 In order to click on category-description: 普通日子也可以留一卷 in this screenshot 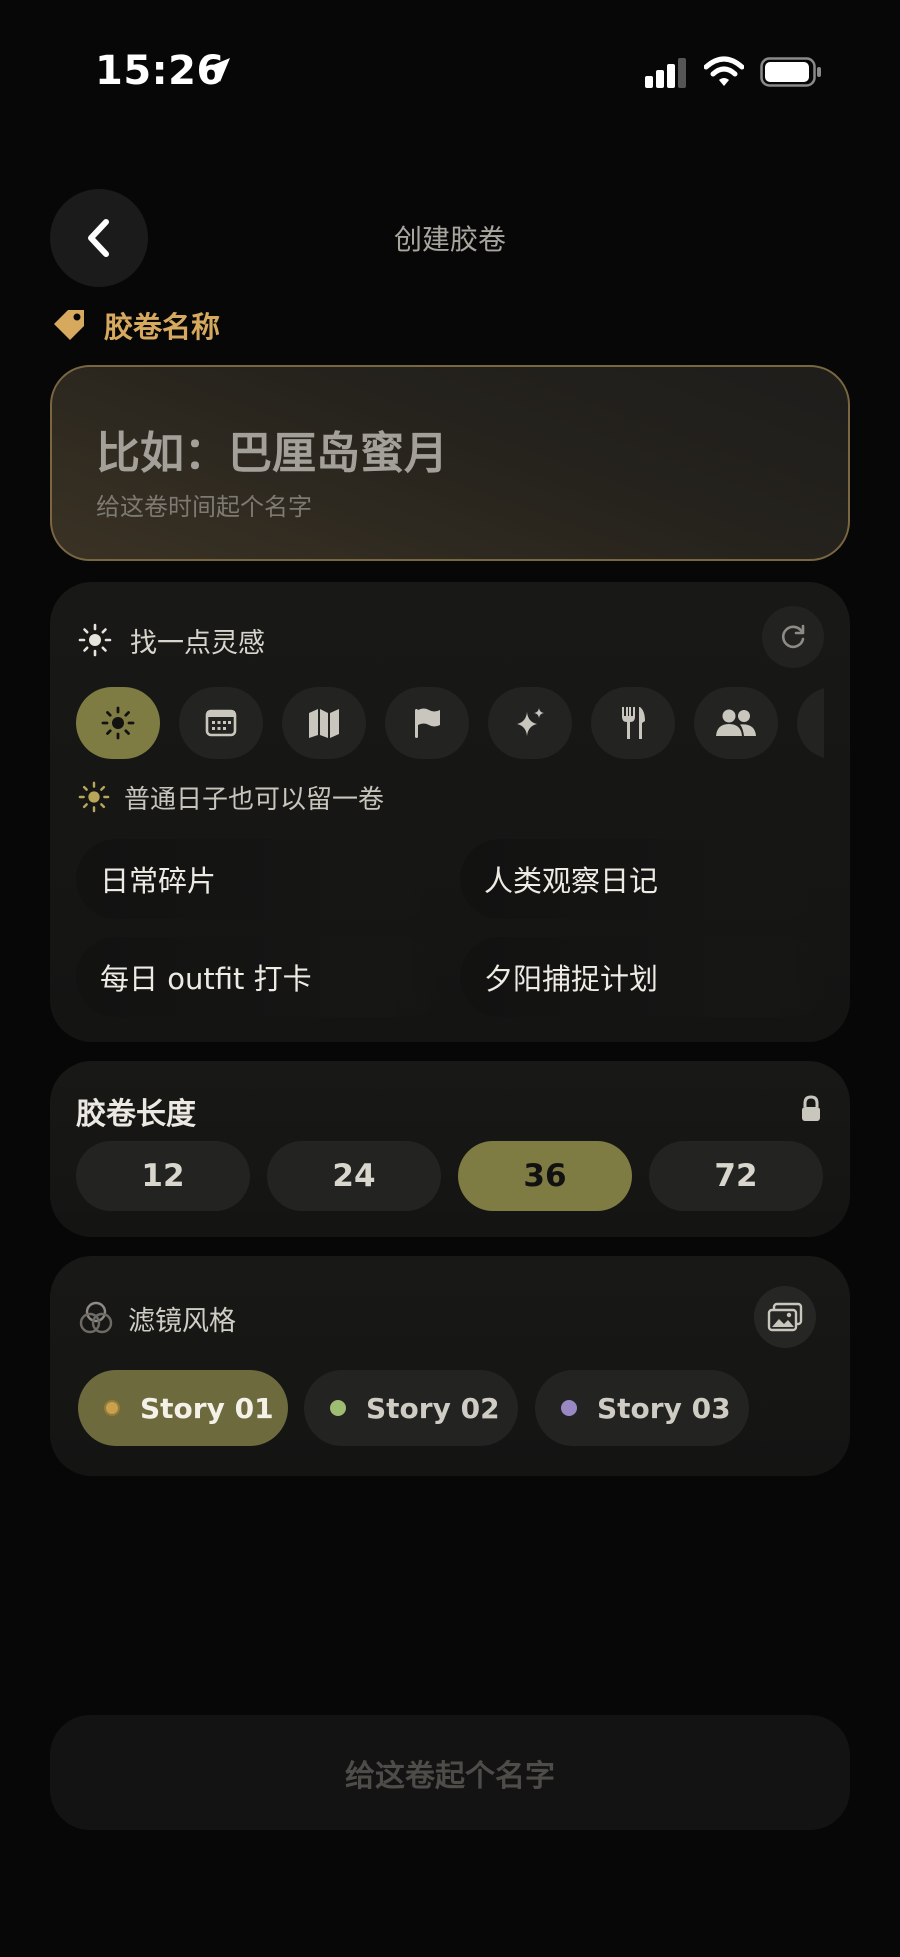, I will do `click(254, 799)`.